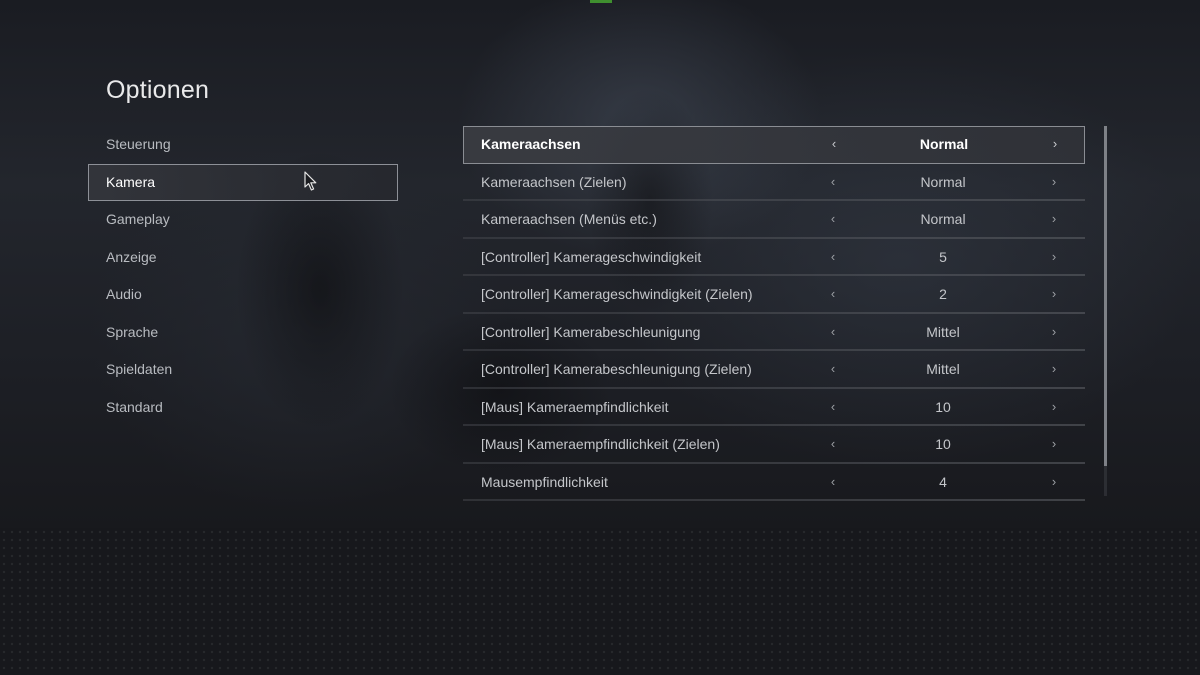 The height and width of the screenshot is (675, 1200). Describe the element at coordinates (591, 256) in the screenshot. I see `setting-label: [Controller] Kamerageschwindigkeit` at that location.